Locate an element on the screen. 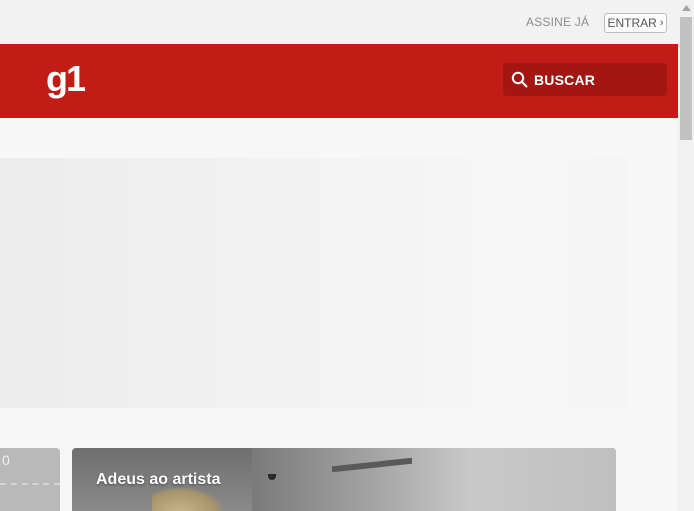 The width and height of the screenshot is (694, 511). login-button: ENTRAR › is located at coordinates (635, 23).